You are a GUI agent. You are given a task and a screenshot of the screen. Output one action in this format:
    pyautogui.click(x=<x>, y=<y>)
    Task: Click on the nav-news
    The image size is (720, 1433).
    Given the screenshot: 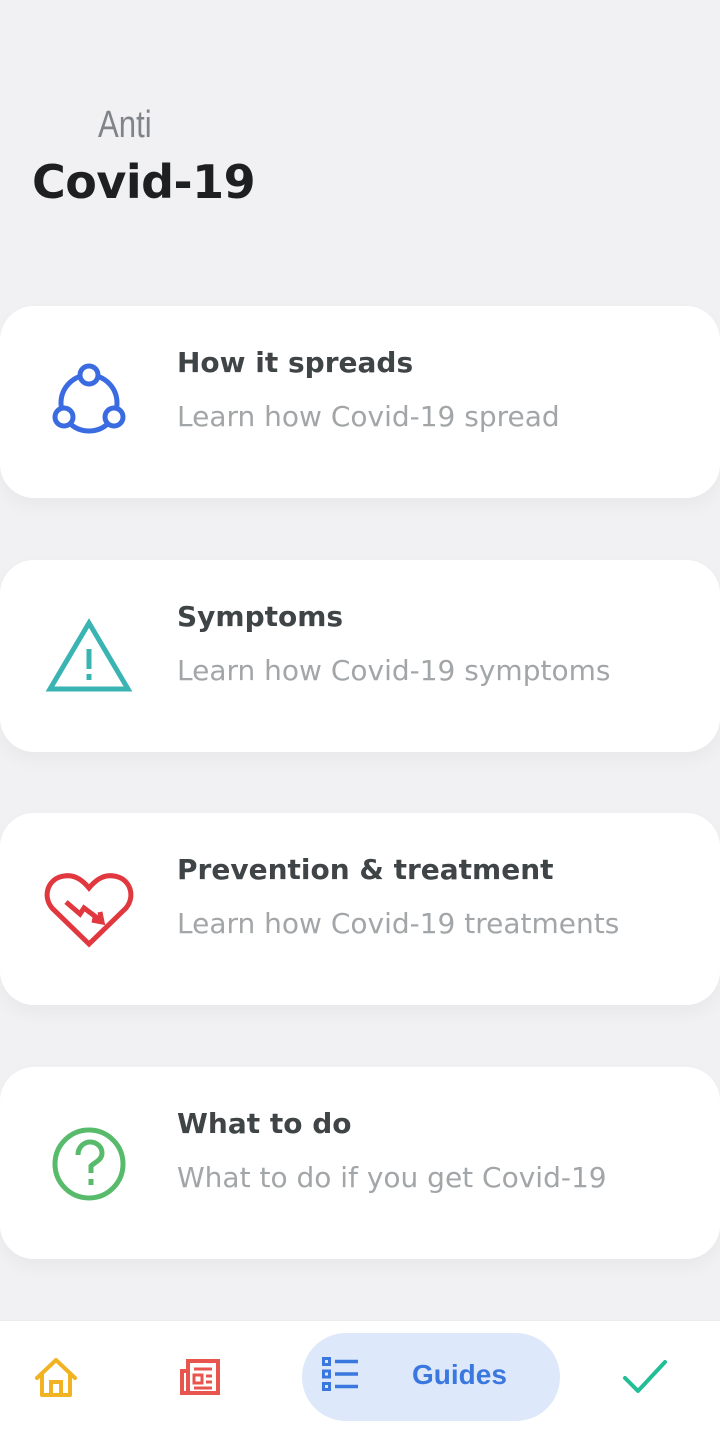 What is the action you would take?
    pyautogui.click(x=200, y=1377)
    